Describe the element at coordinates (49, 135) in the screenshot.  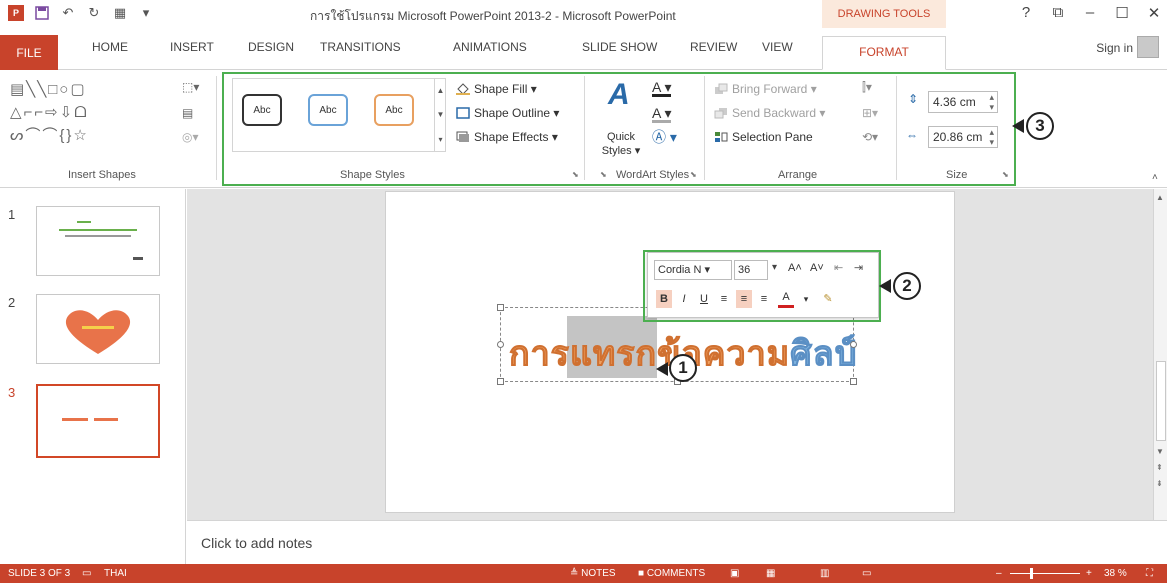
I see `shapes-gallery-row: ᔕ⌒⌒{}☆` at that location.